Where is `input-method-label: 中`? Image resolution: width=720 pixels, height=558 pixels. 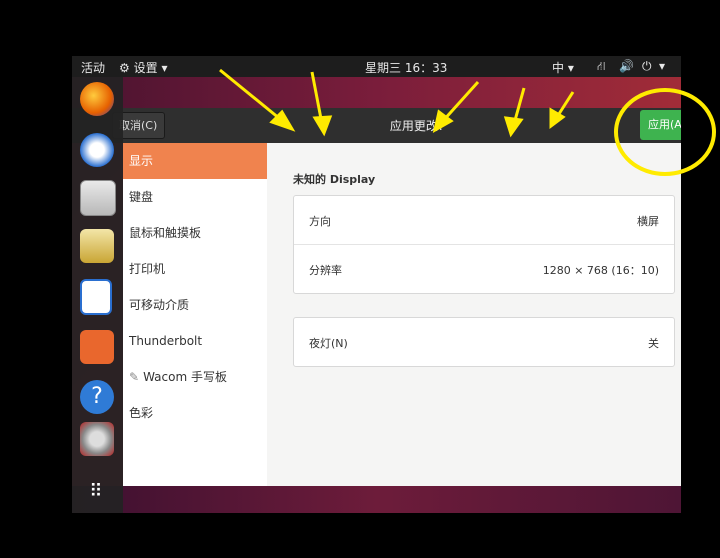
input-method-label: 中 is located at coordinates (558, 68).